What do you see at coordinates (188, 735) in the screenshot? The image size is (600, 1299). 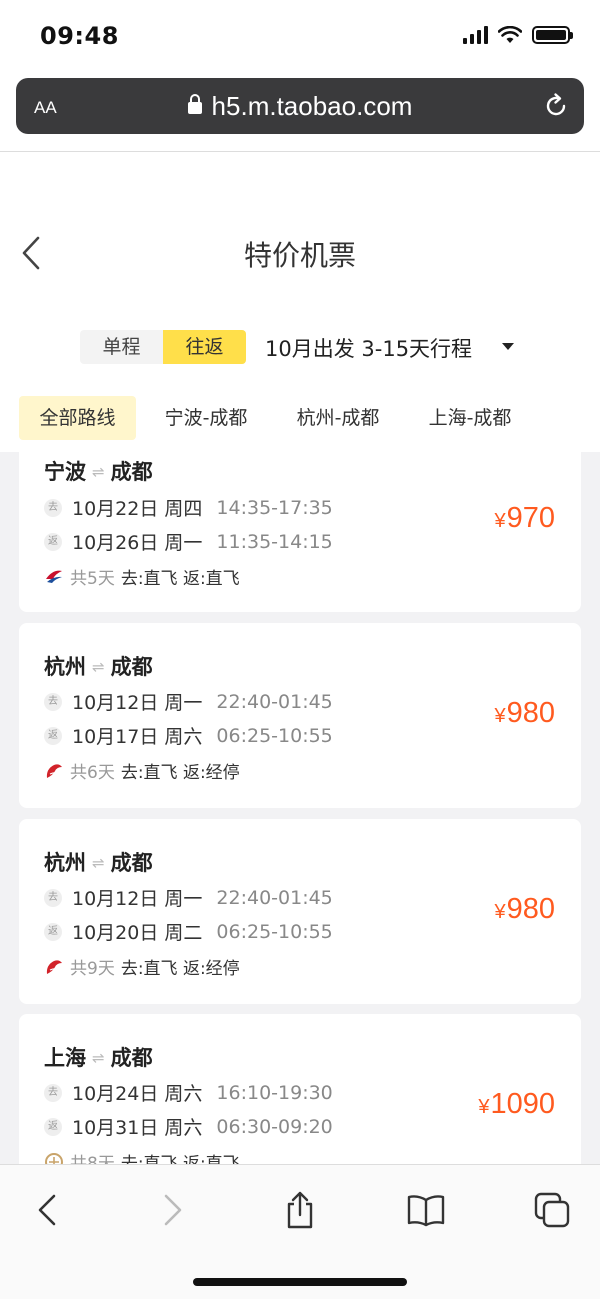 I see `return-leg: 返 10月17日 周六 06:25-10:55` at bounding box center [188, 735].